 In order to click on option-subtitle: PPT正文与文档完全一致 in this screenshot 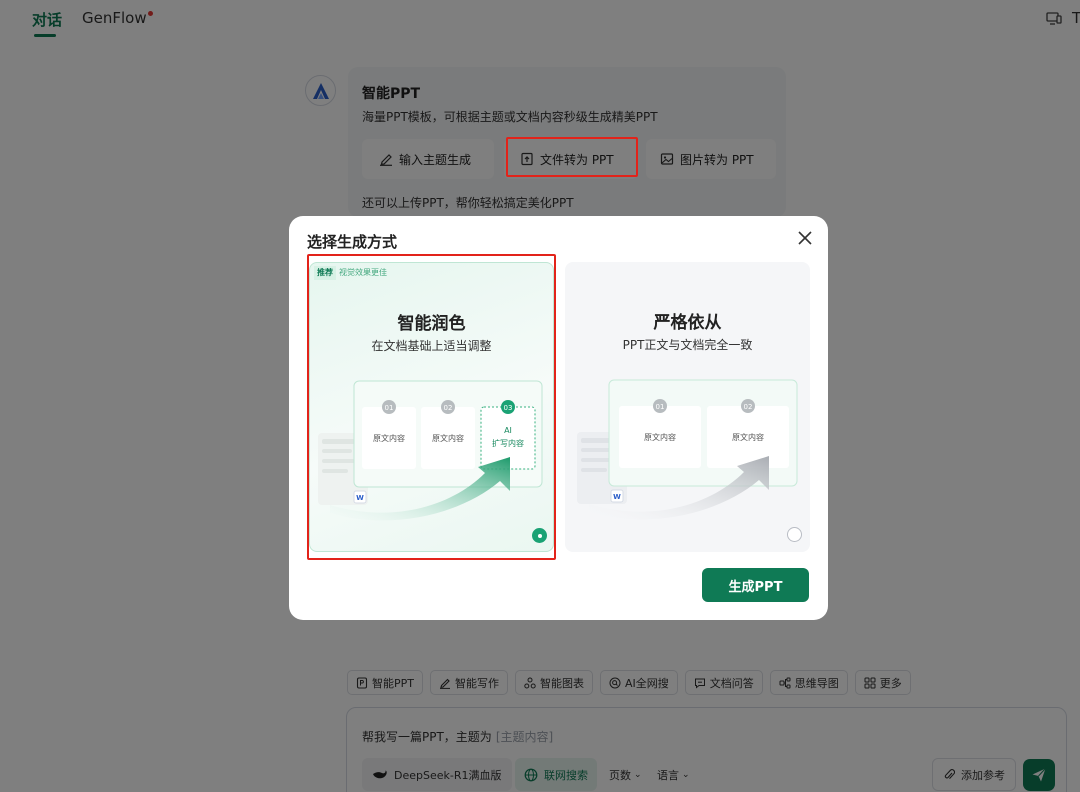, I will do `click(687, 345)`.